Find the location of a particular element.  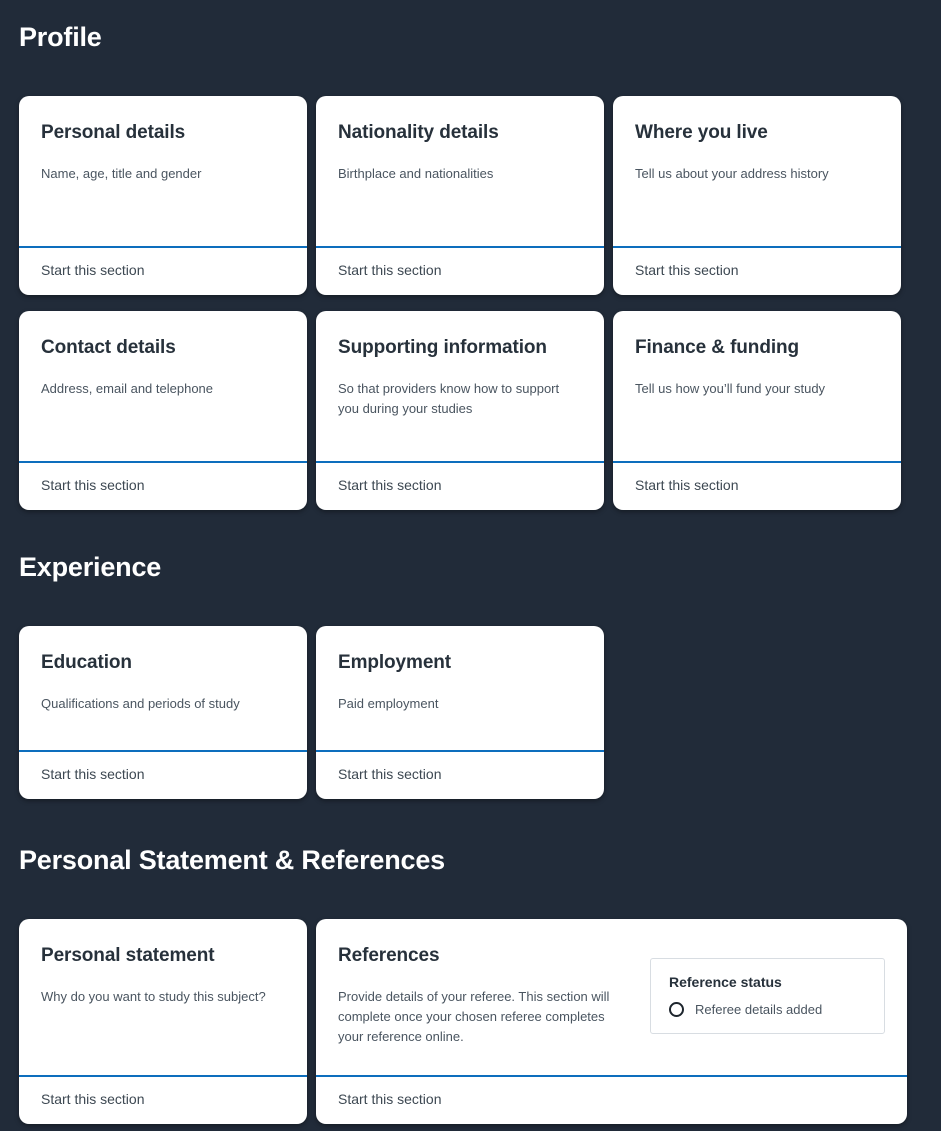

reference-status-option: Referee details added is located at coordinates (767, 1010).